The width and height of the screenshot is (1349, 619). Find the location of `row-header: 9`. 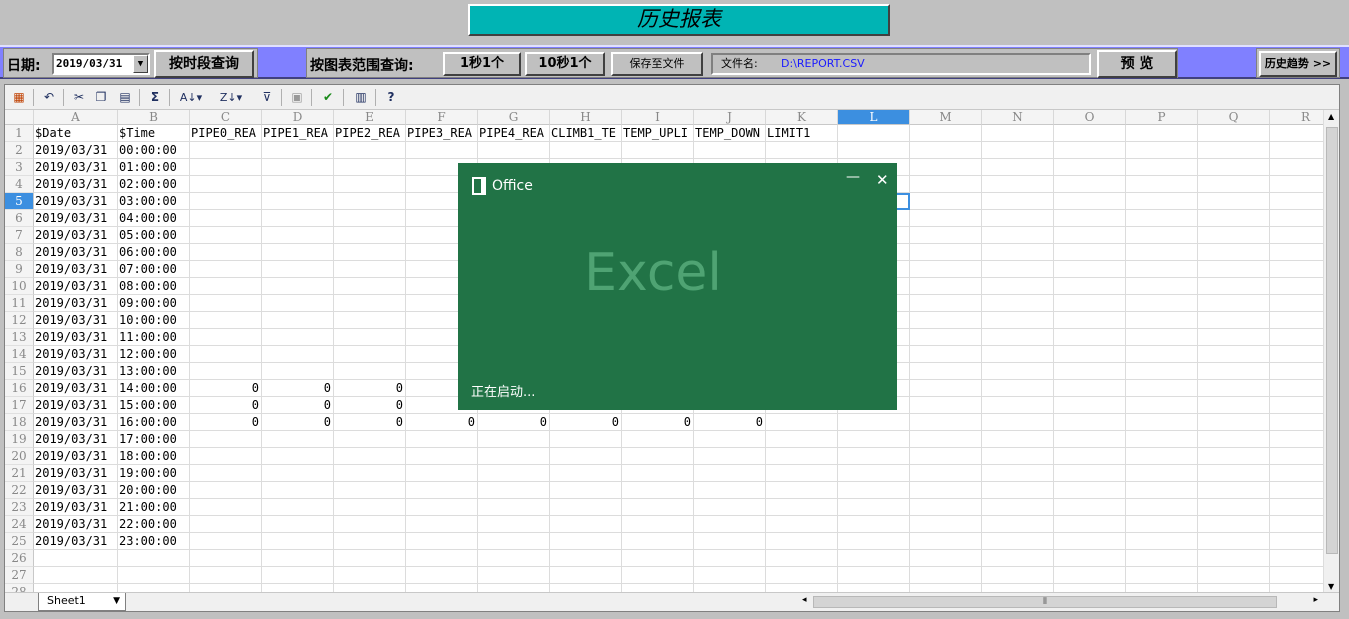

row-header: 9 is located at coordinates (19, 269).